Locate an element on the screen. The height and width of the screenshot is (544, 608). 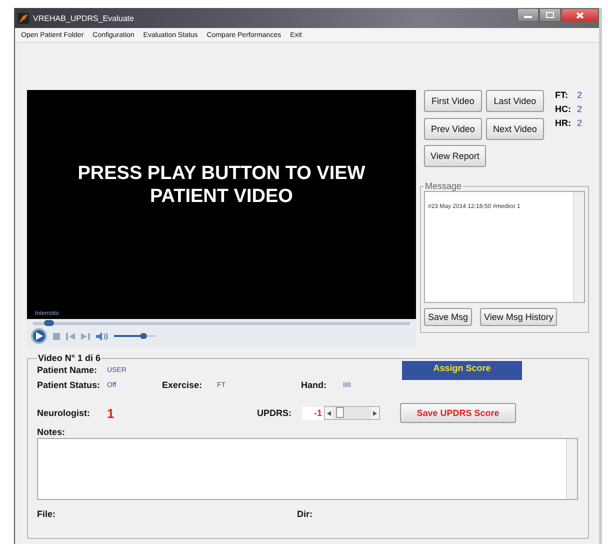
seek-thumb is located at coordinates (49, 323).